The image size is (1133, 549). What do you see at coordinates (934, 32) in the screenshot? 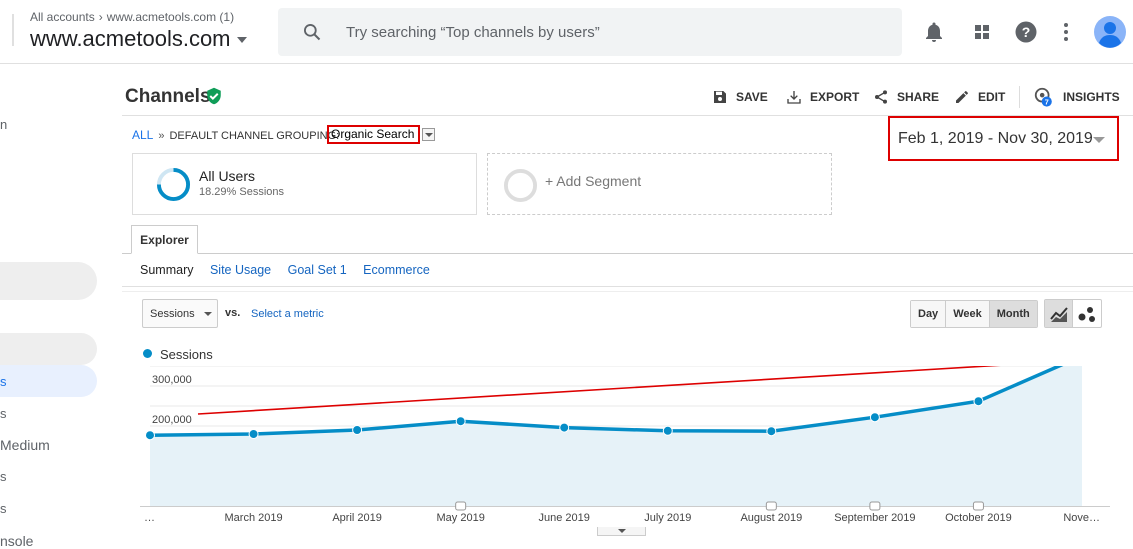
I see `bell-icon` at bounding box center [934, 32].